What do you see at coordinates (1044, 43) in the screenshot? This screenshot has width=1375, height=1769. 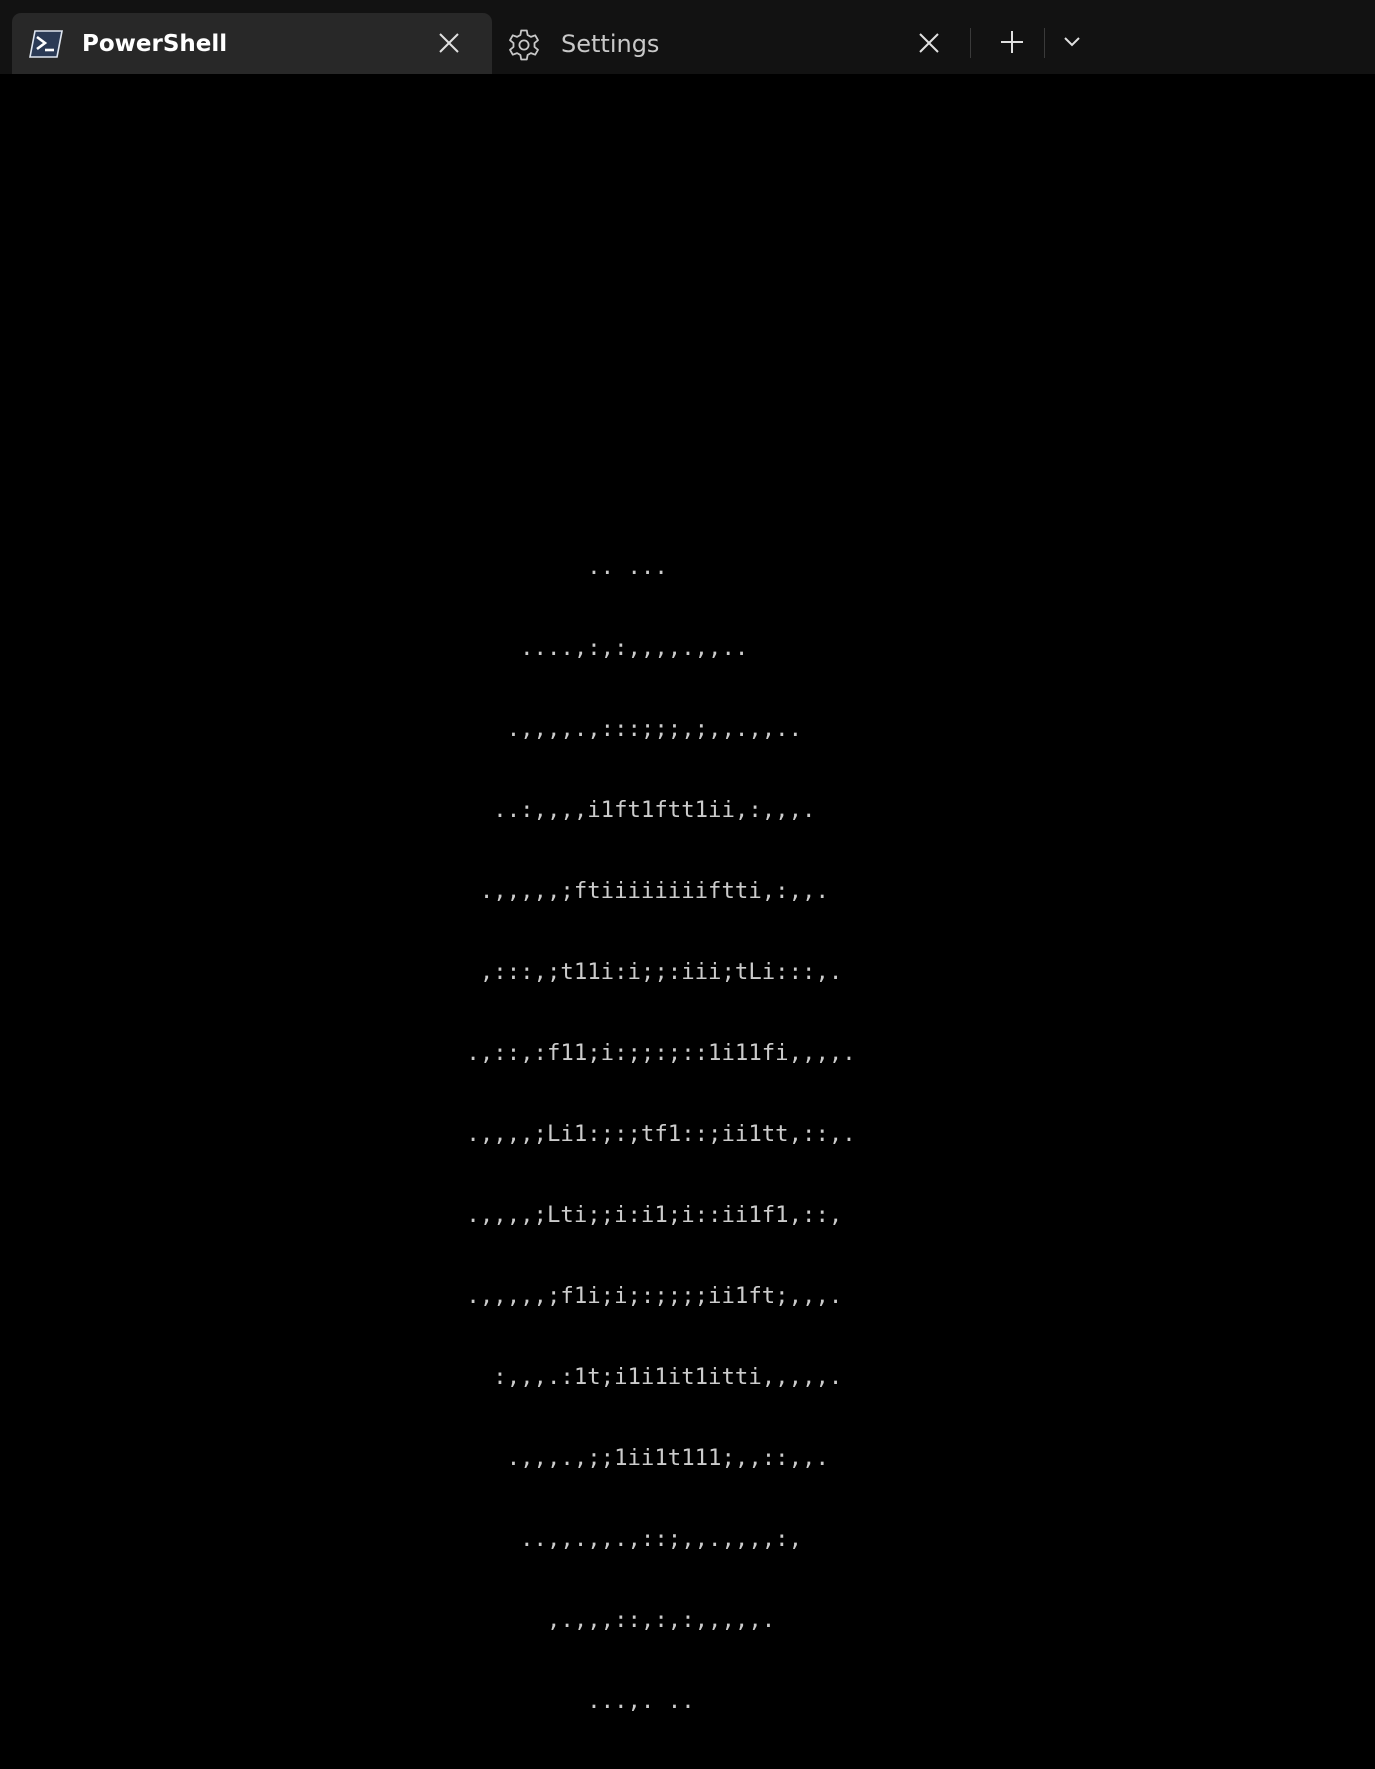 I see `toolbar-divider` at bounding box center [1044, 43].